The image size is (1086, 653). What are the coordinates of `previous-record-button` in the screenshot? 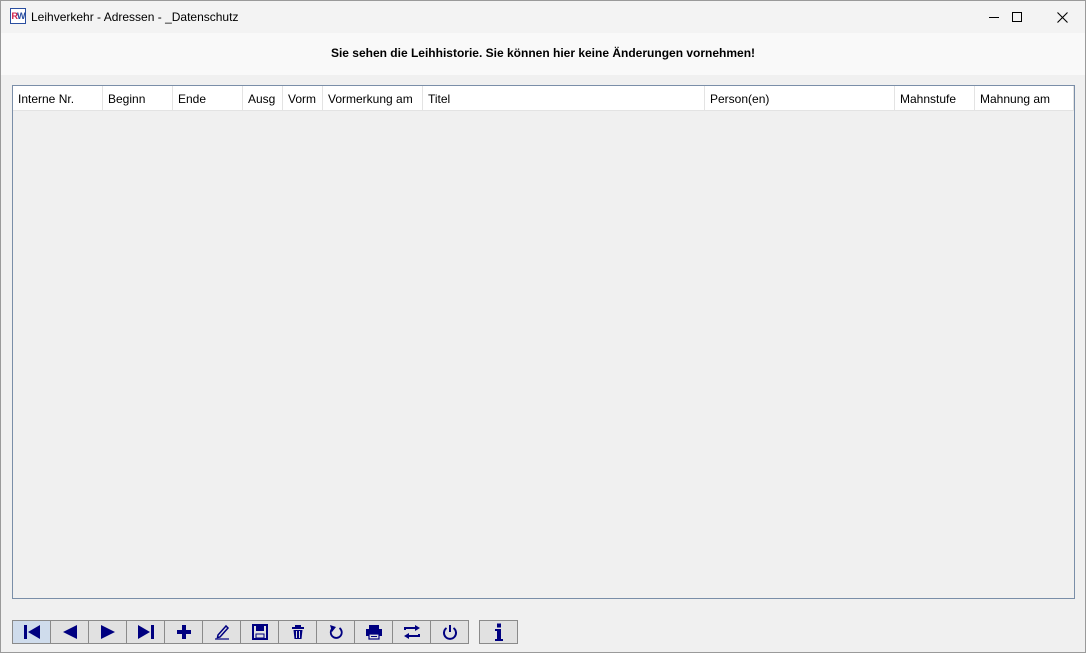 It's located at (69, 632).